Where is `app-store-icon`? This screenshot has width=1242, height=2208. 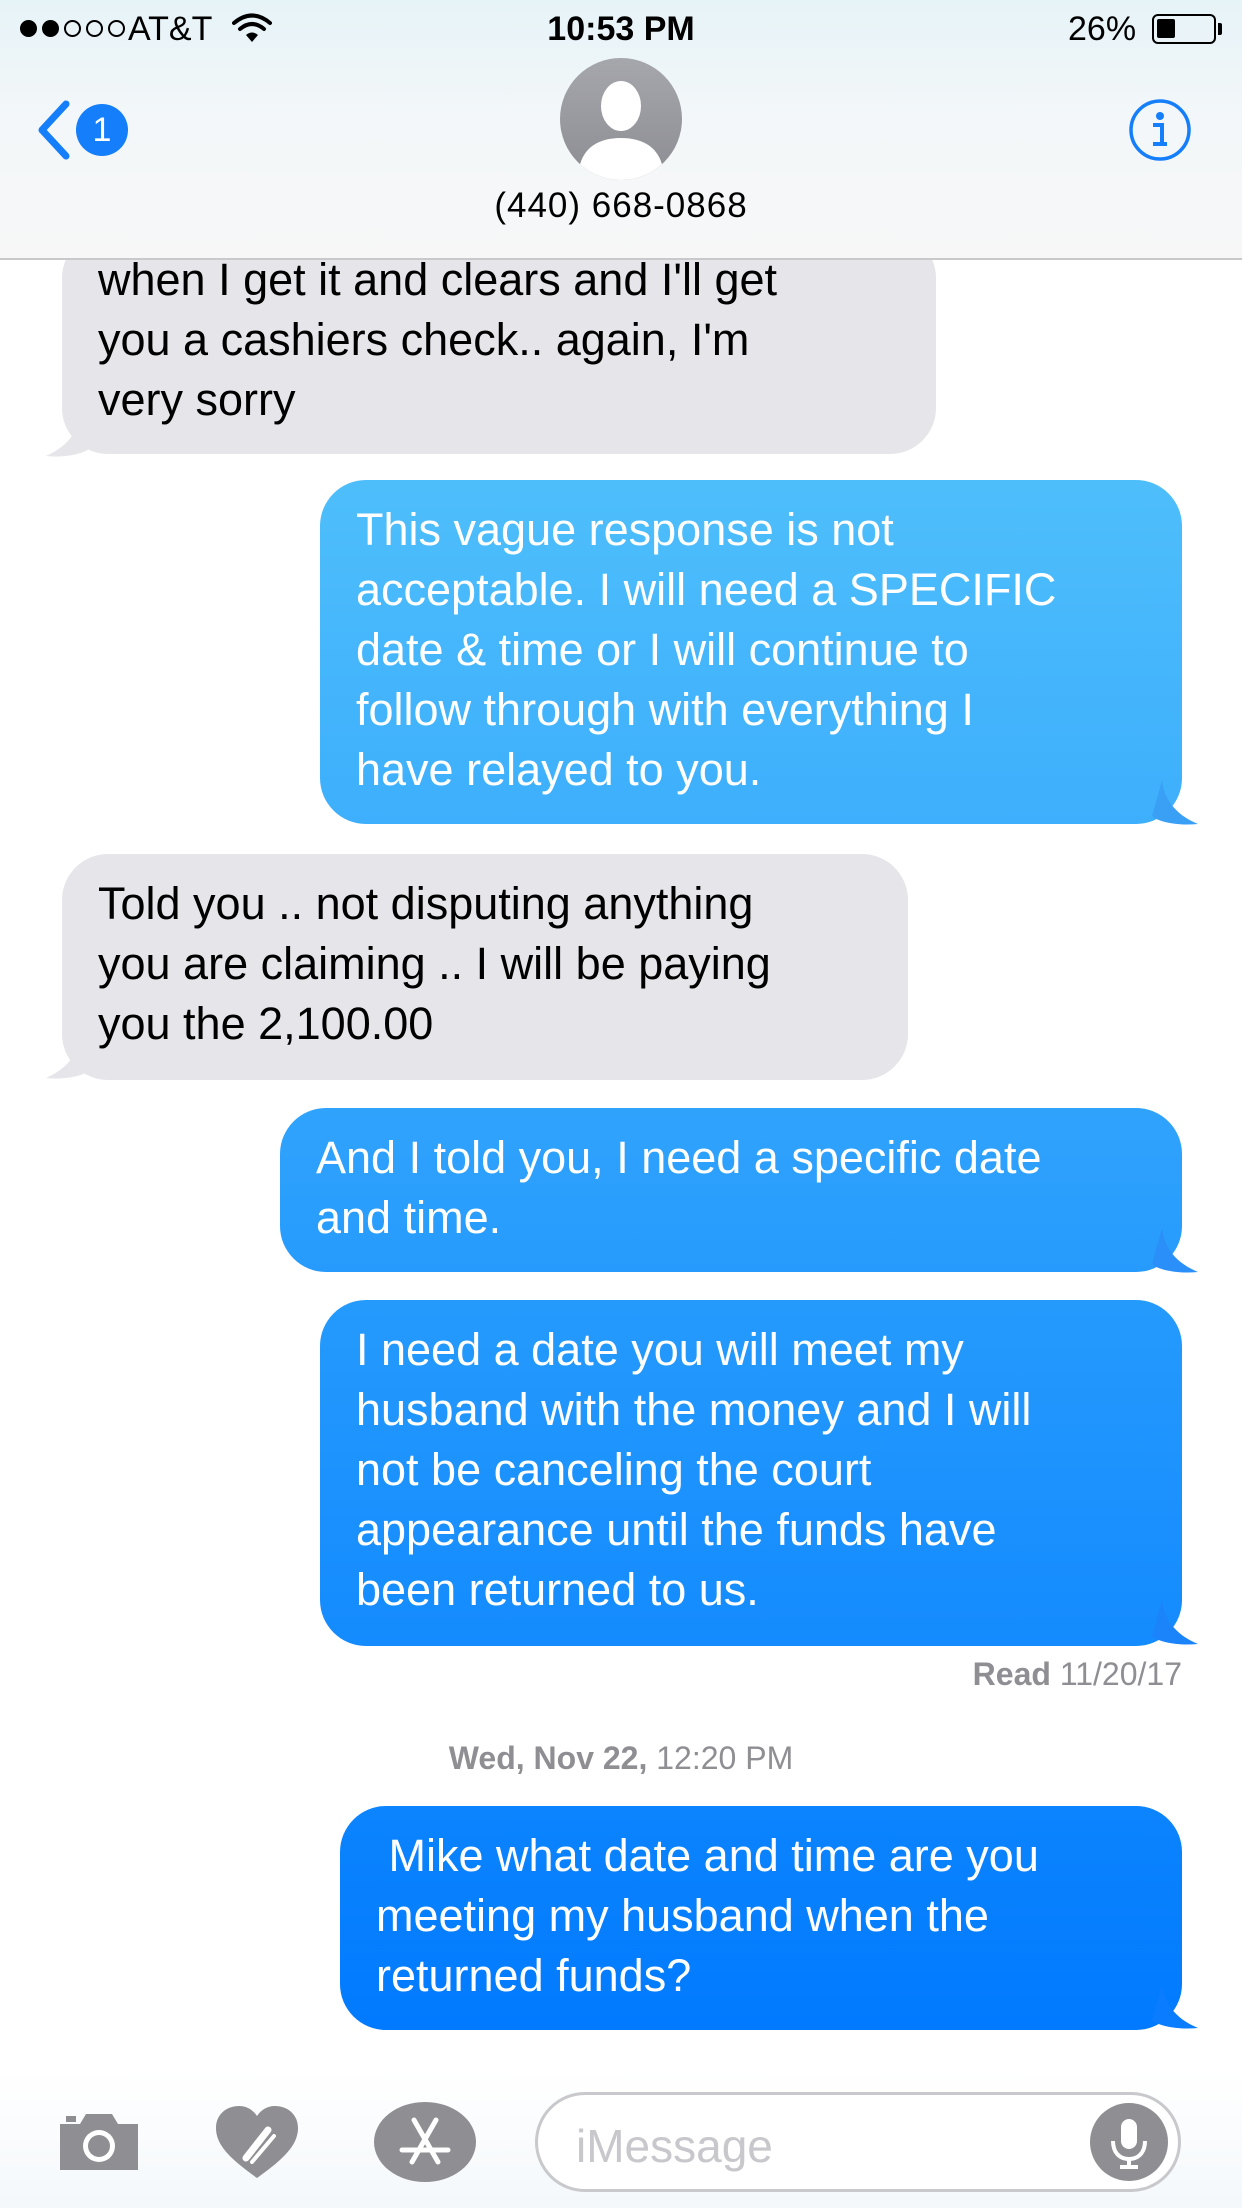 app-store-icon is located at coordinates (425, 2142).